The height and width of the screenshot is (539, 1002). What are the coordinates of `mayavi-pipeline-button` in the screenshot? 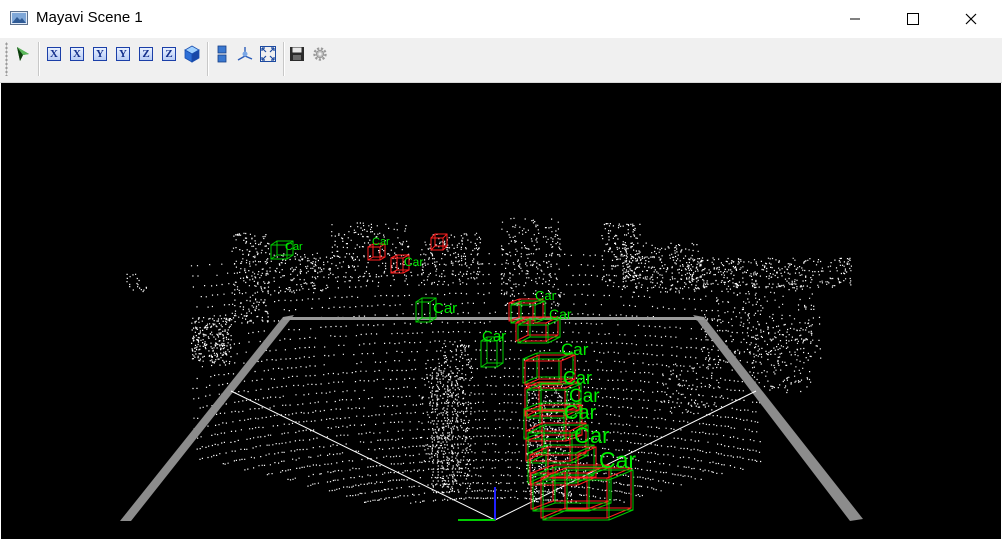 It's located at (23, 54).